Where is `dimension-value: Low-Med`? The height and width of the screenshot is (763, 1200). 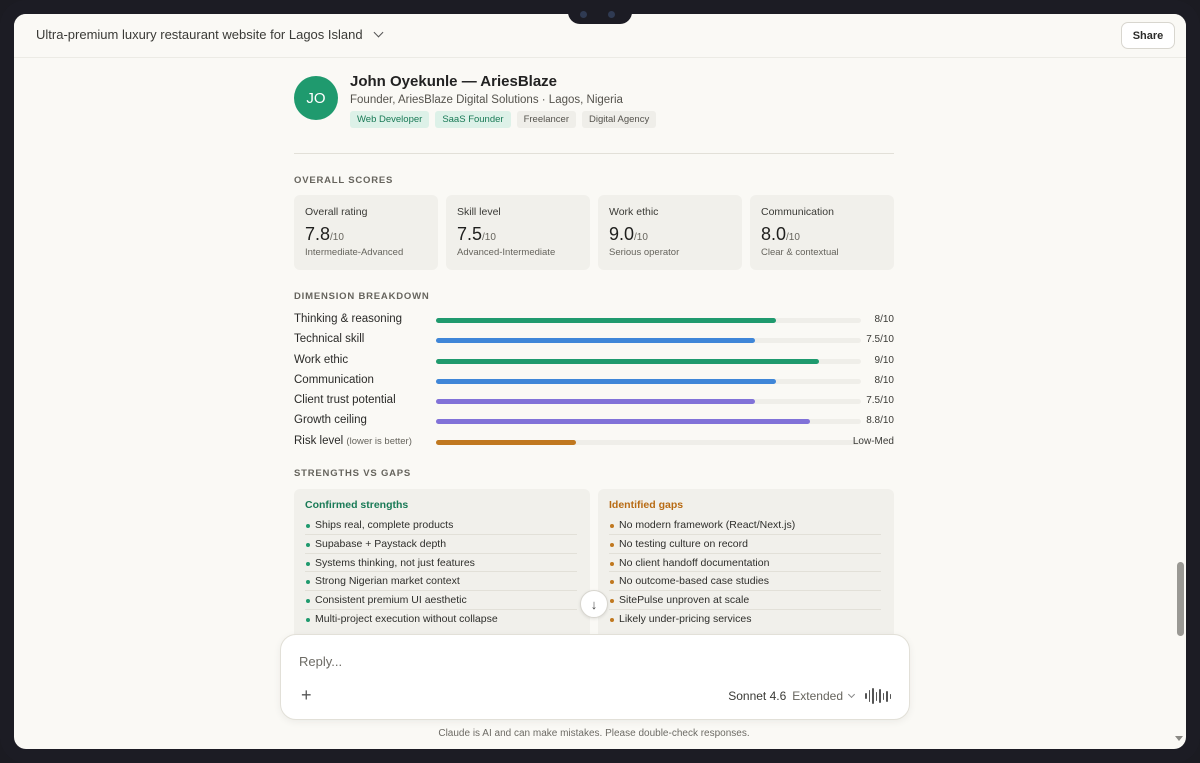 dimension-value: Low-Med is located at coordinates (873, 441).